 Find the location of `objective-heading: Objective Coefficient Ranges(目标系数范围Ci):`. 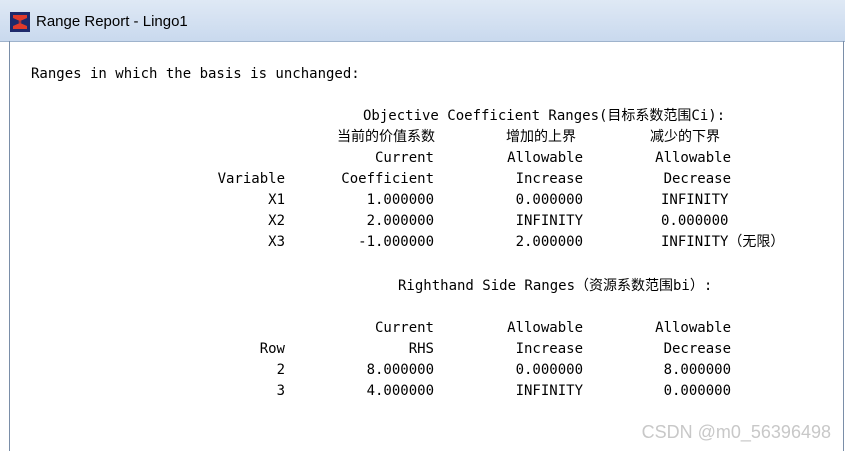

objective-heading: Objective Coefficient Ranges(目标系数范围Ci): is located at coordinates (544, 116).